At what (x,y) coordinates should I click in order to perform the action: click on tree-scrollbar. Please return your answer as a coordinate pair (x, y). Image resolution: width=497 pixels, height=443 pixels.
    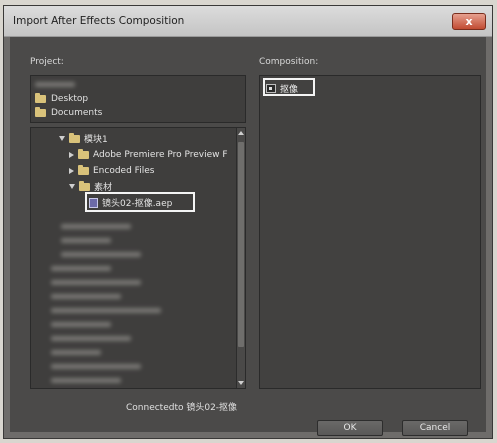
    Looking at the image, I should click on (240, 258).